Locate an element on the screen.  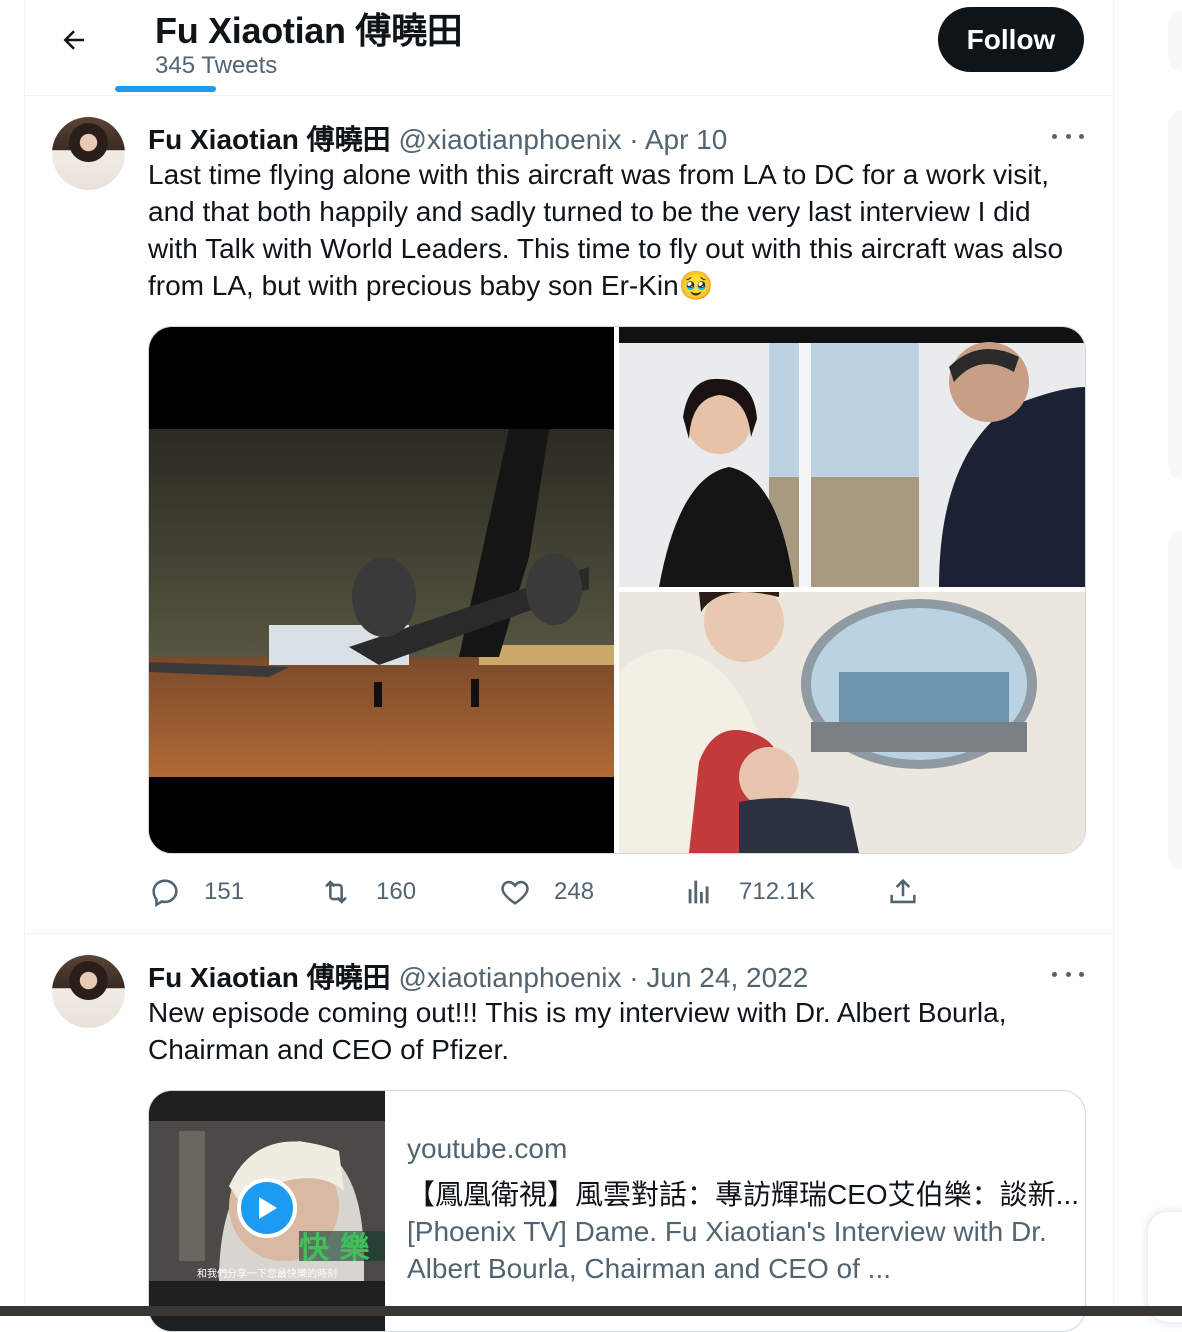
like-icon is located at coordinates (515, 892).